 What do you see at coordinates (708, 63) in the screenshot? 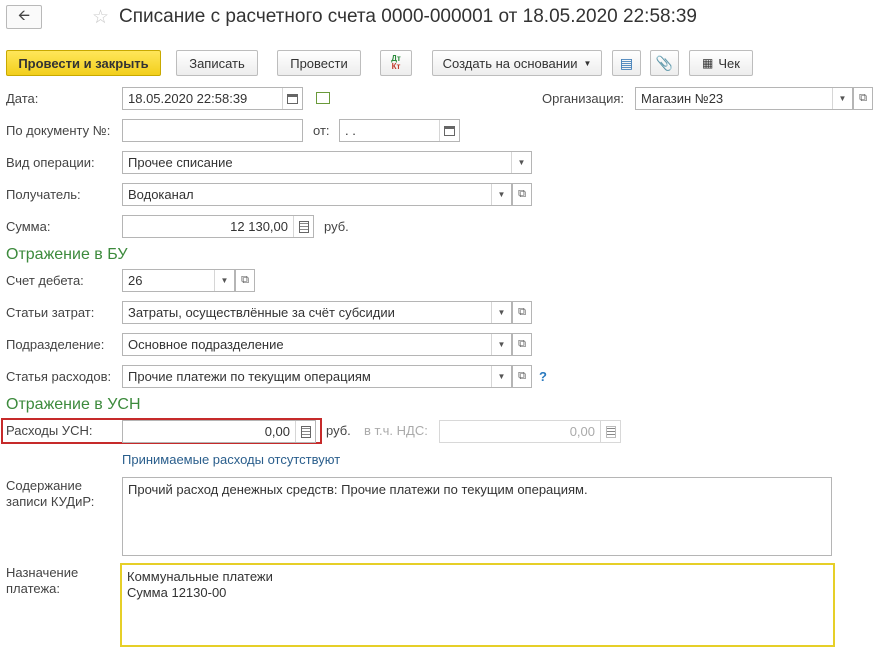
I see `receipt-icon: ▦` at bounding box center [708, 63].